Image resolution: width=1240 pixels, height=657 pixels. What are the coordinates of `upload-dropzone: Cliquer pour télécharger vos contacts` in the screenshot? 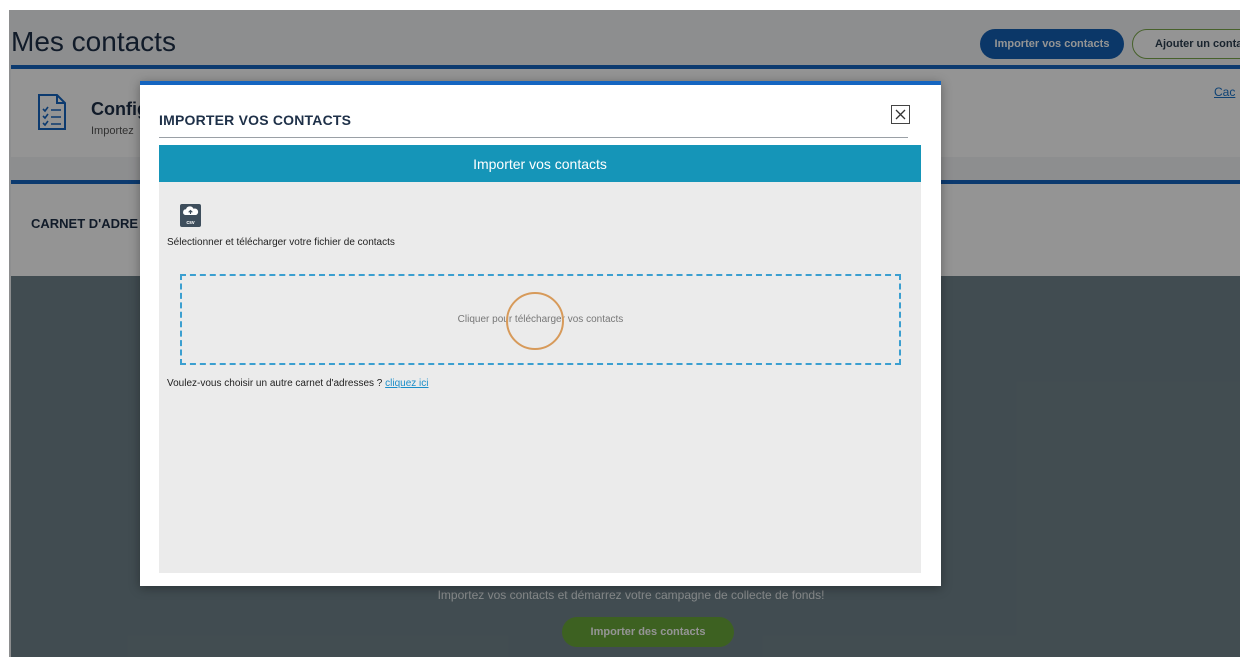 It's located at (540, 319).